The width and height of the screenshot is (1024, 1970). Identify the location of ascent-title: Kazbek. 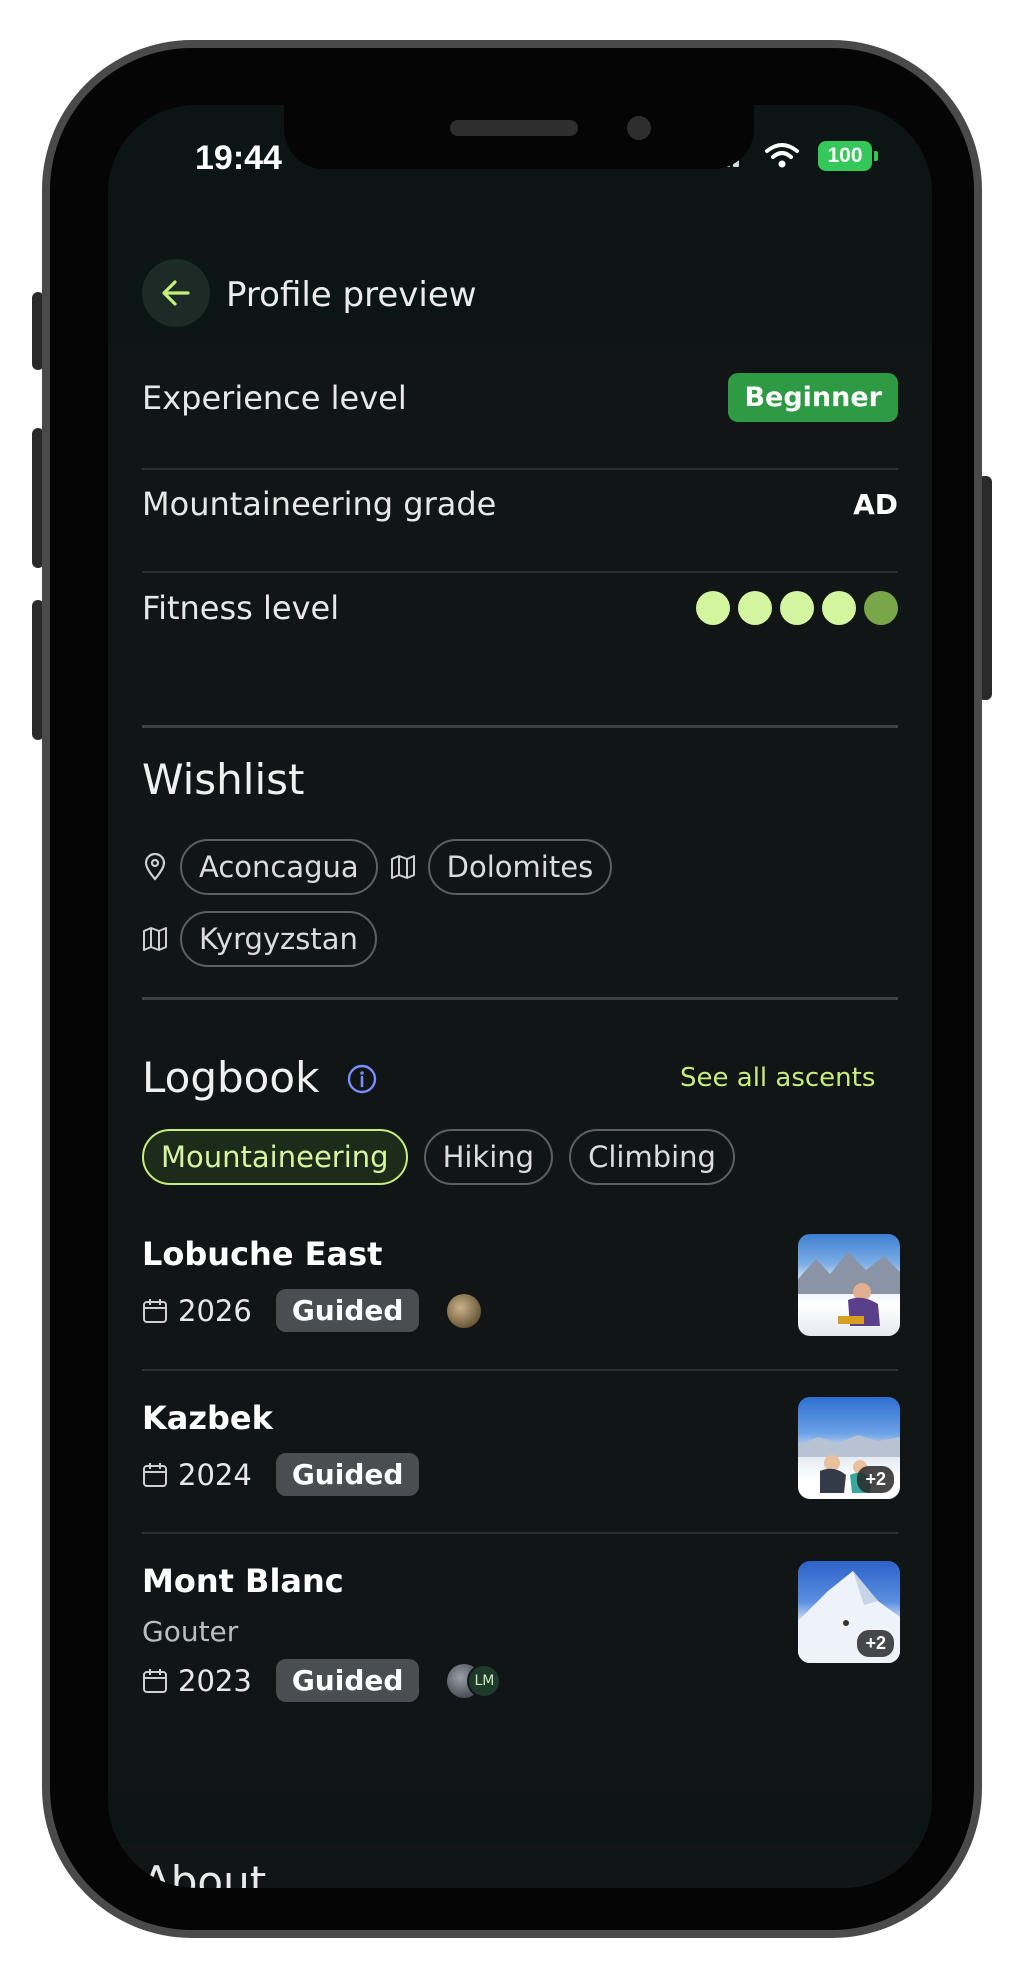
(207, 1418).